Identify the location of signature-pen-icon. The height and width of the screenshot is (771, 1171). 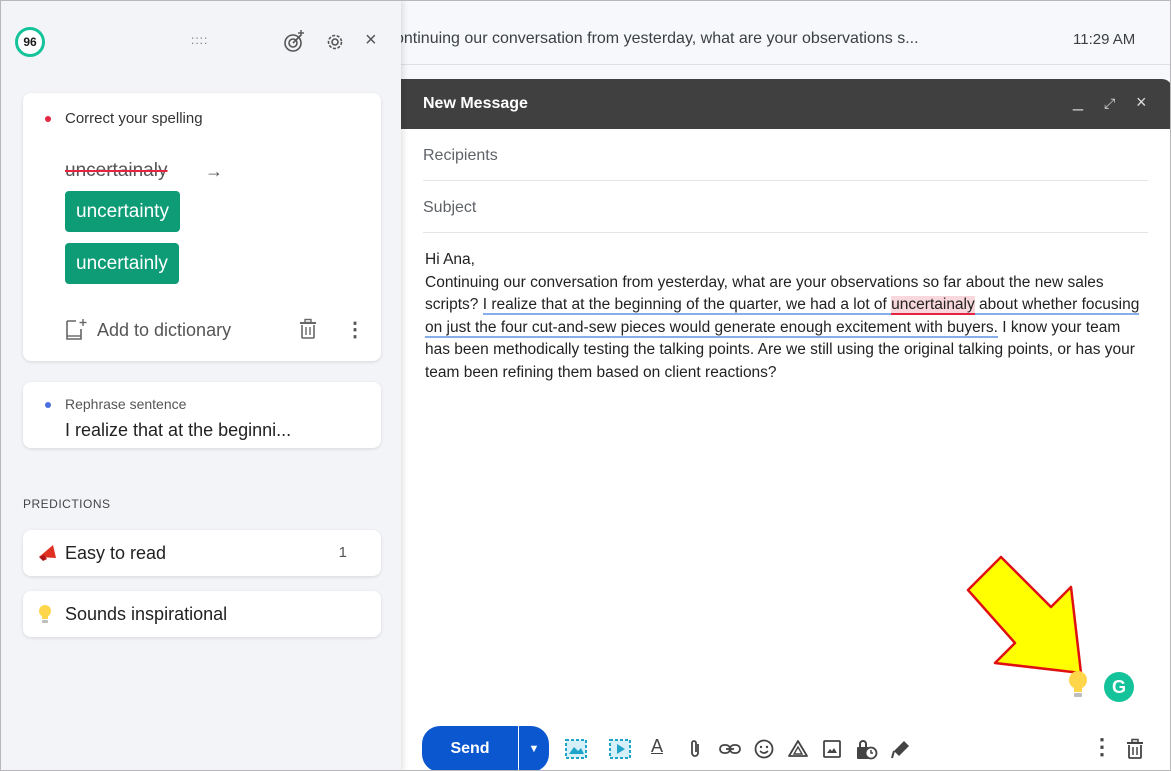
(901, 749).